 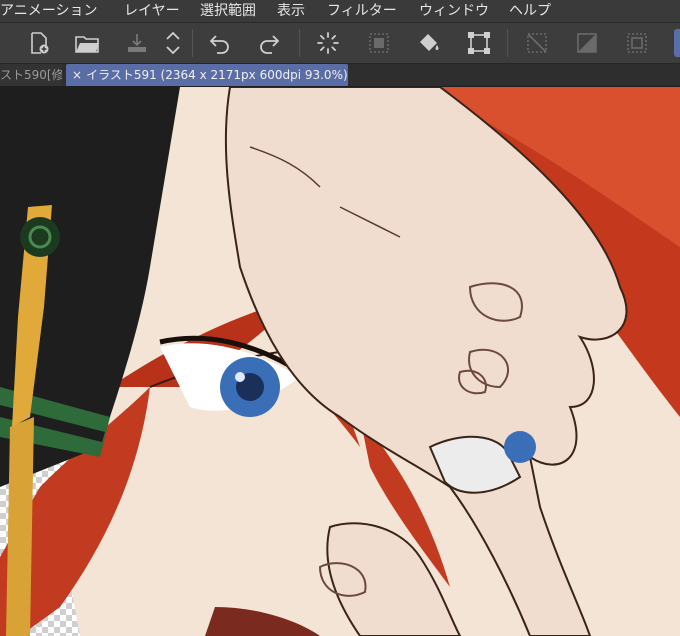 I want to click on menu-filter: フィルター, so click(x=362, y=11).